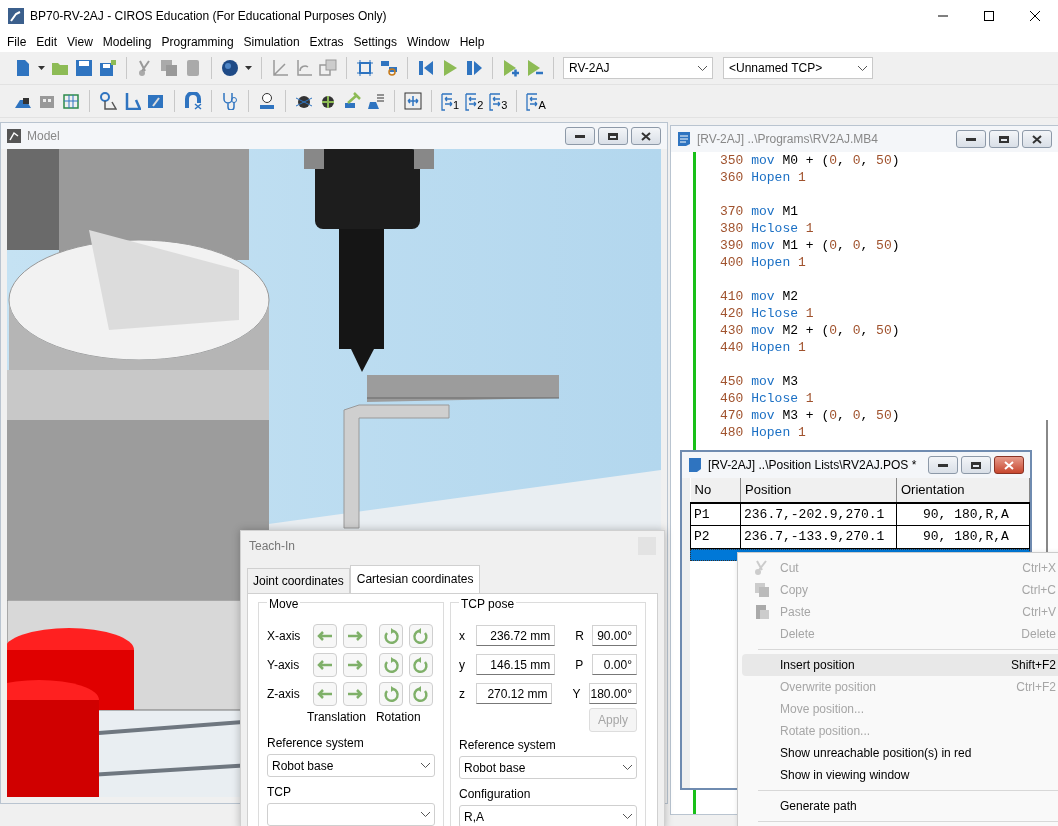 The image size is (1058, 826). I want to click on robot-list-icon, so click(376, 101).